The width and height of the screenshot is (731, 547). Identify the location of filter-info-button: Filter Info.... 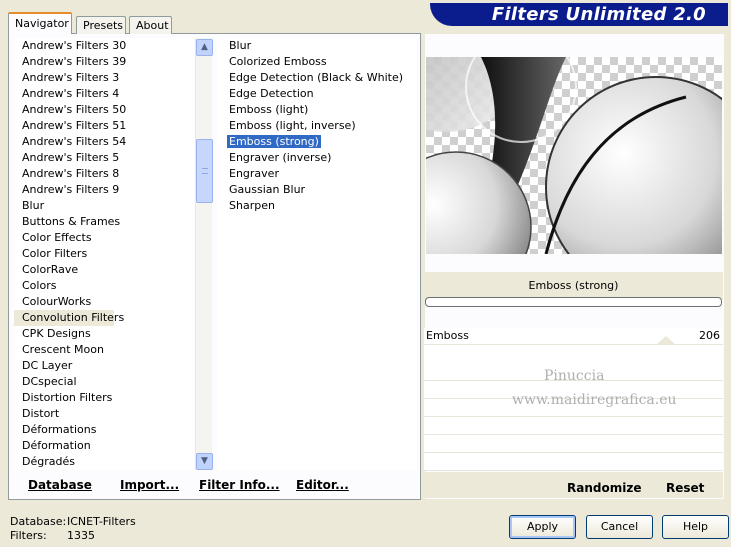
(239, 485).